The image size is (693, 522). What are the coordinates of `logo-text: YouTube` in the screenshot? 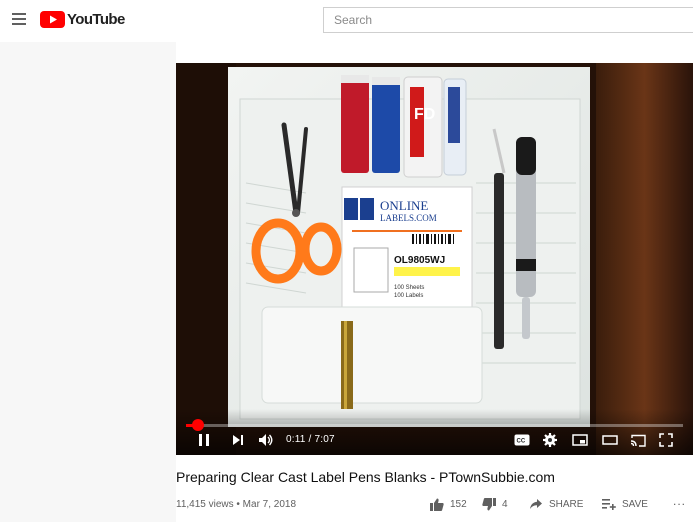 It's located at (96, 19).